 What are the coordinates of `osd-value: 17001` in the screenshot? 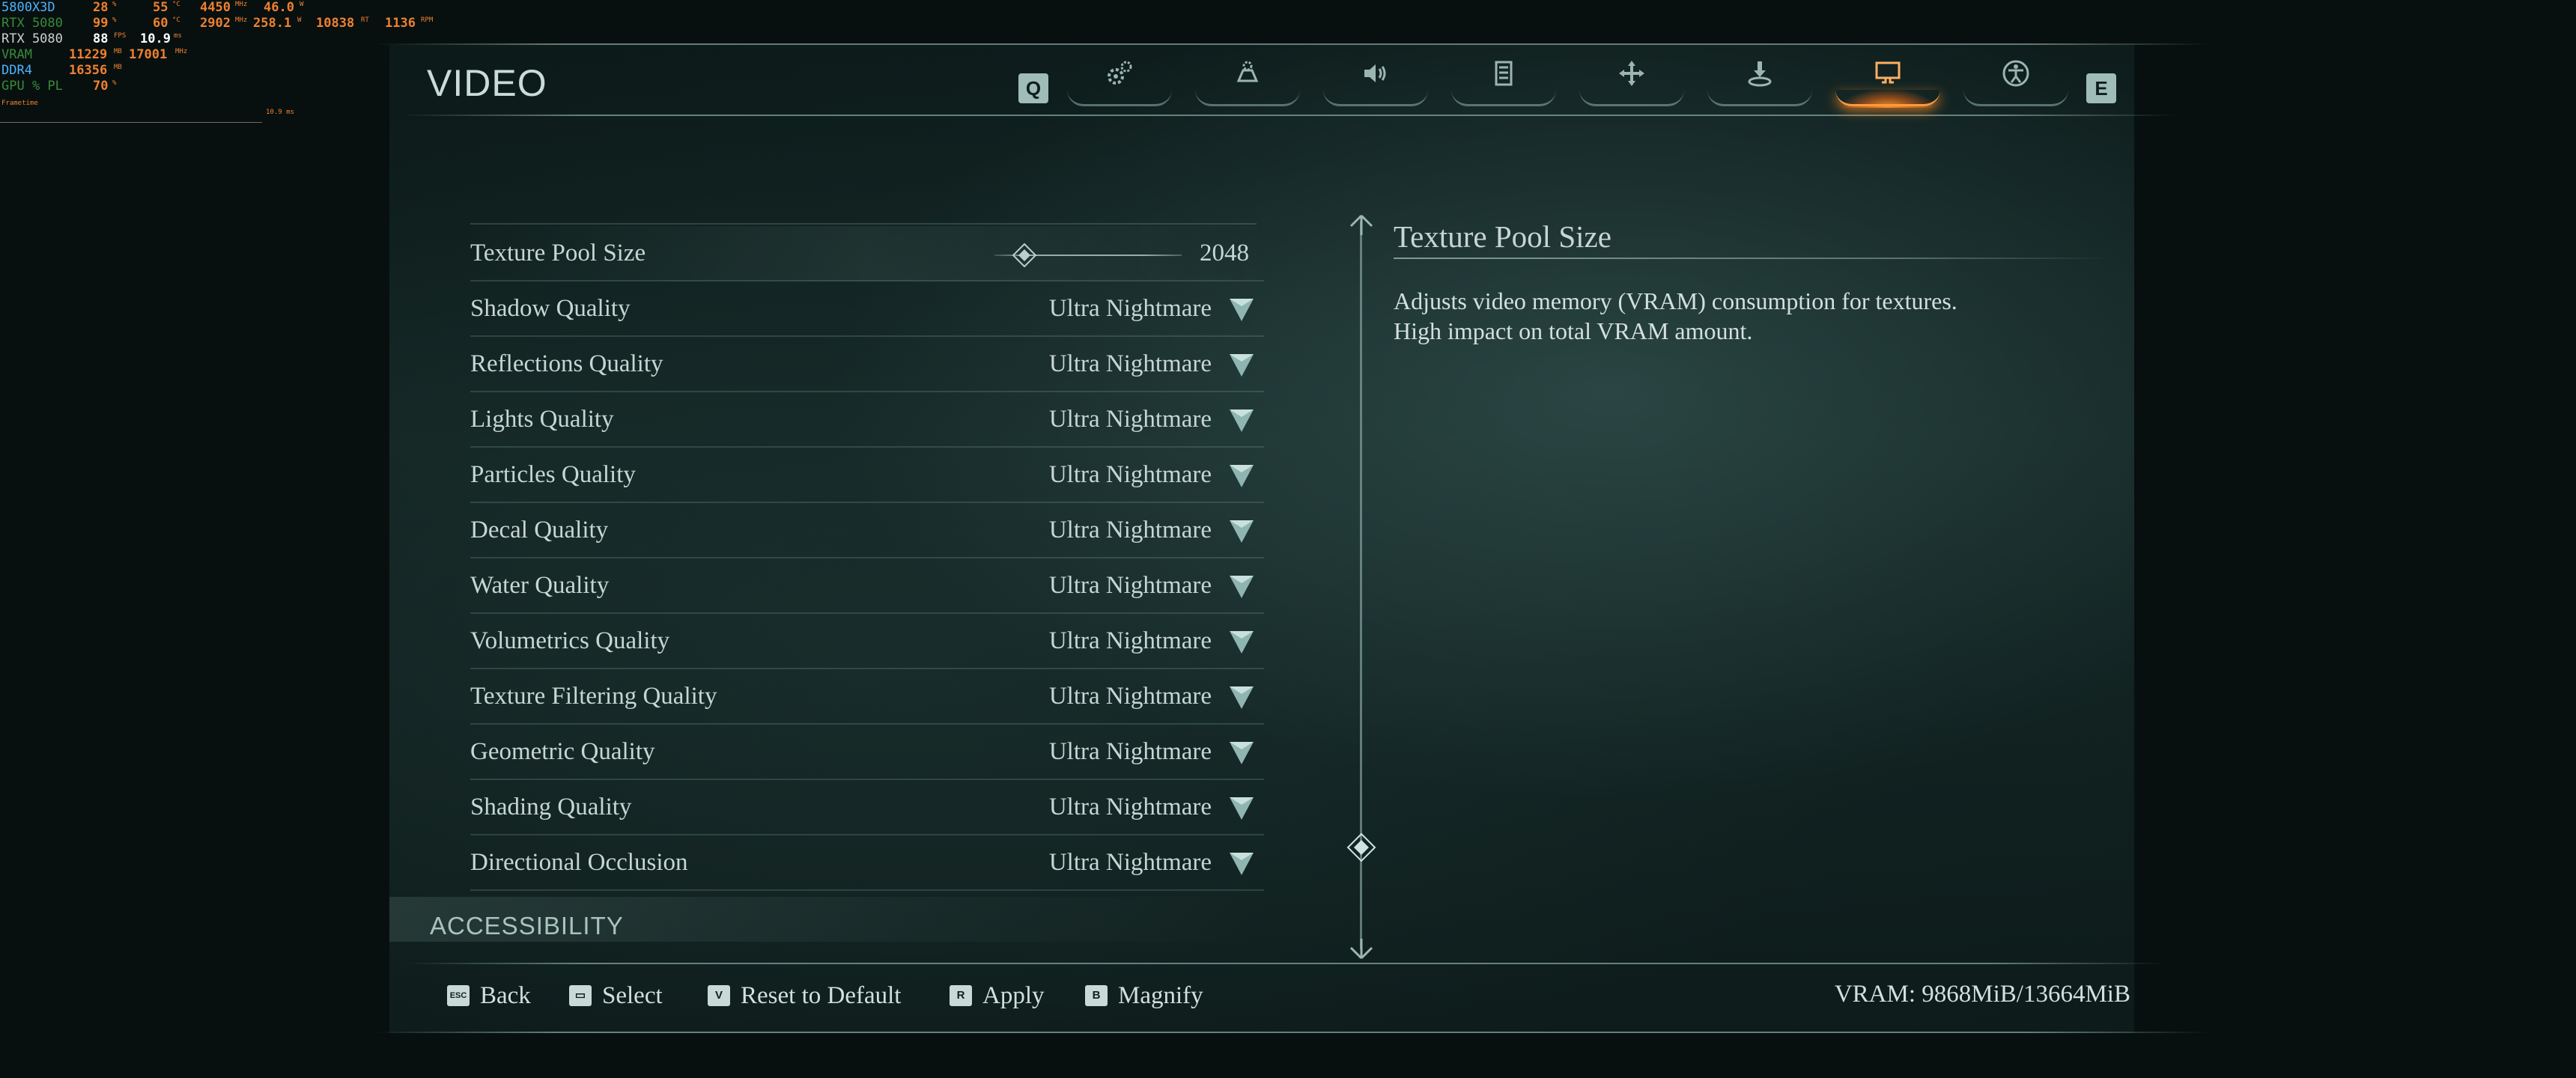 It's located at (148, 55).